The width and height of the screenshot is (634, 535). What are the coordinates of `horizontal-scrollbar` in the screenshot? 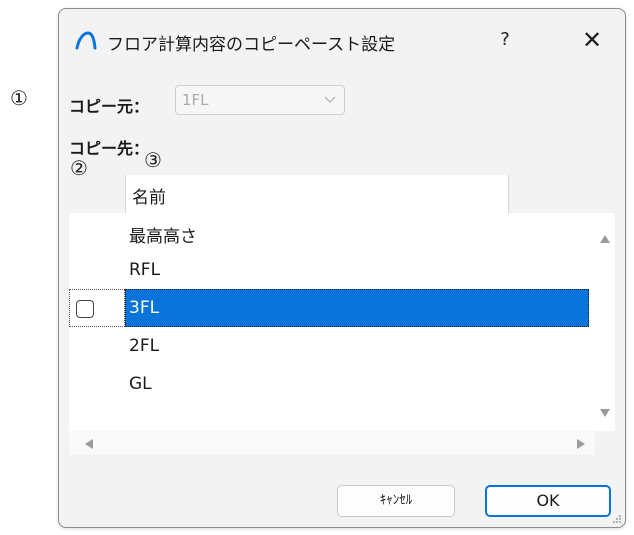 It's located at (332, 443).